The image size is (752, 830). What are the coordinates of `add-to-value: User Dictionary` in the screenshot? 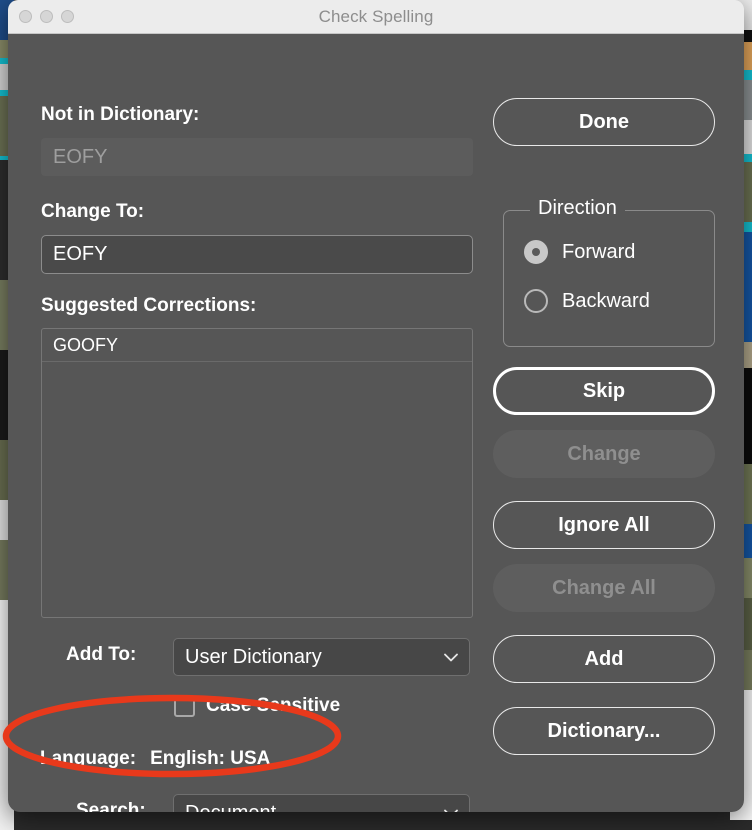 It's located at (253, 656).